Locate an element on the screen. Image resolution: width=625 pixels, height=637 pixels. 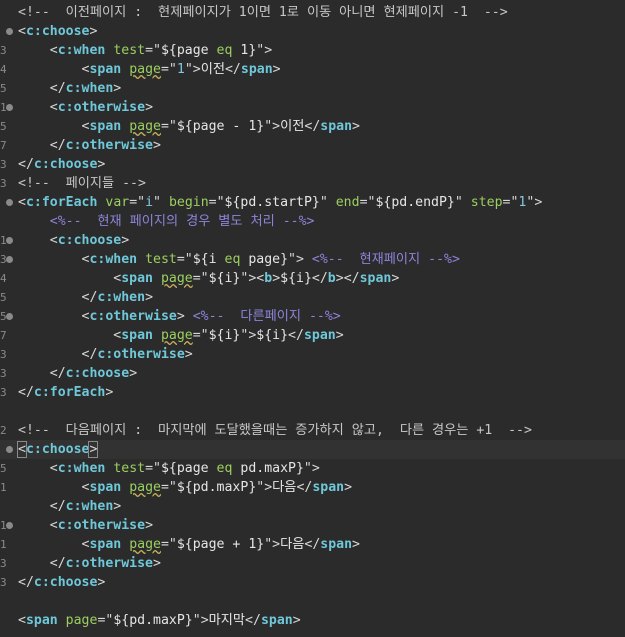
code-content: <span page="${i}">${i}</span> is located at coordinates (321, 335).